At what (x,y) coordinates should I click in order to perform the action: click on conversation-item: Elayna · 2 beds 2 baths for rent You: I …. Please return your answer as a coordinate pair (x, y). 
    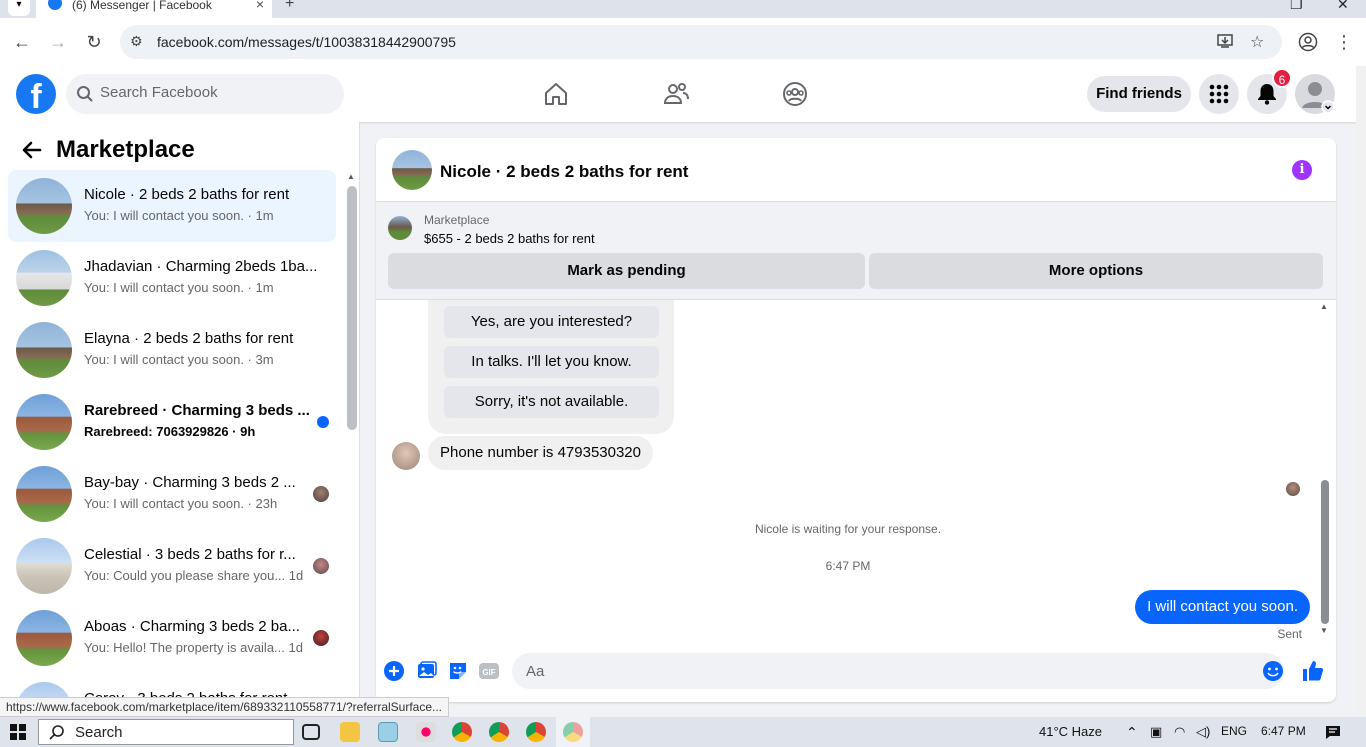
    Looking at the image, I should click on (172, 350).